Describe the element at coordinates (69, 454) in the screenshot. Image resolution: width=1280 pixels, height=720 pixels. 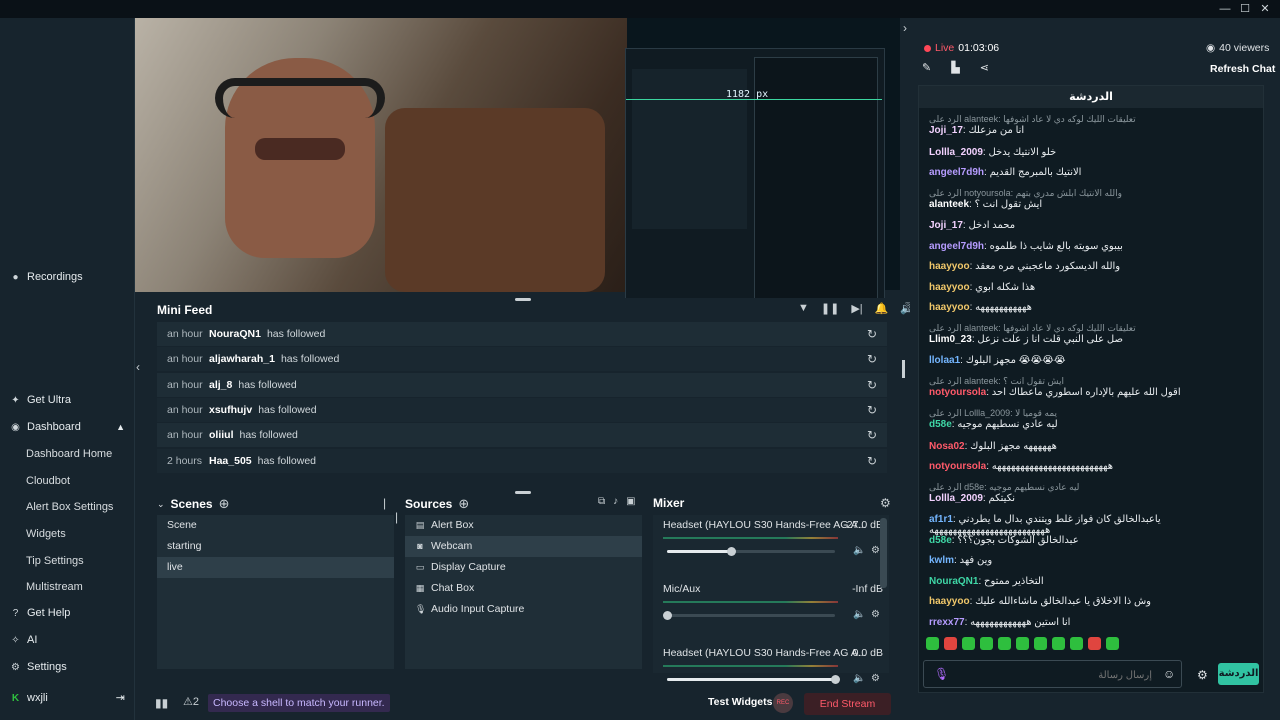
I see `nav-dashboard-home: Dashboard Home` at that location.